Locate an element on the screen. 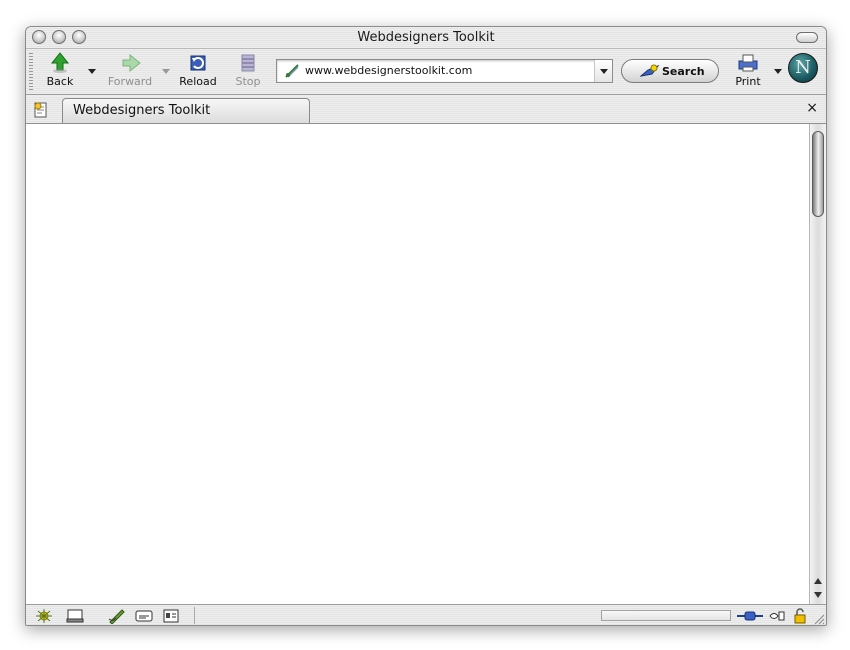 The height and width of the screenshot is (650, 850). composer-icon is located at coordinates (117, 616).